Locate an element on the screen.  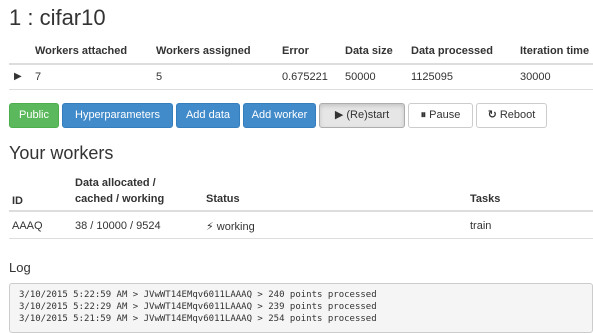
restart-label: (Re)start is located at coordinates (368, 115).